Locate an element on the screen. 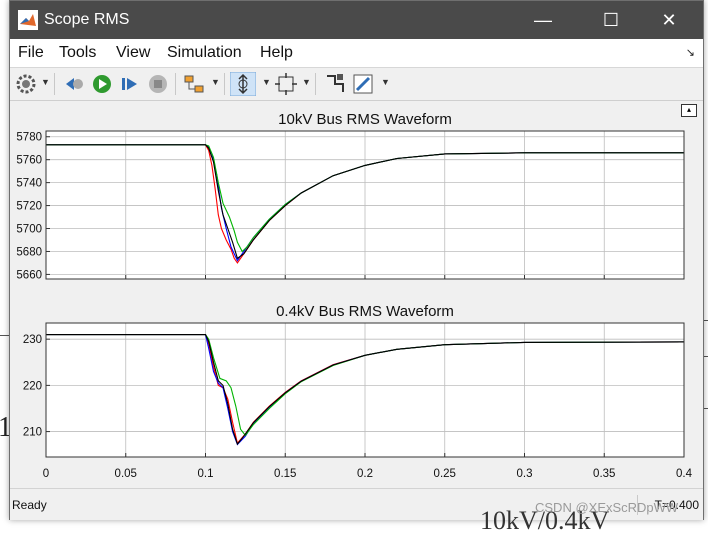 This screenshot has width=708, height=536. highlight-block-icon is located at coordinates (194, 84).